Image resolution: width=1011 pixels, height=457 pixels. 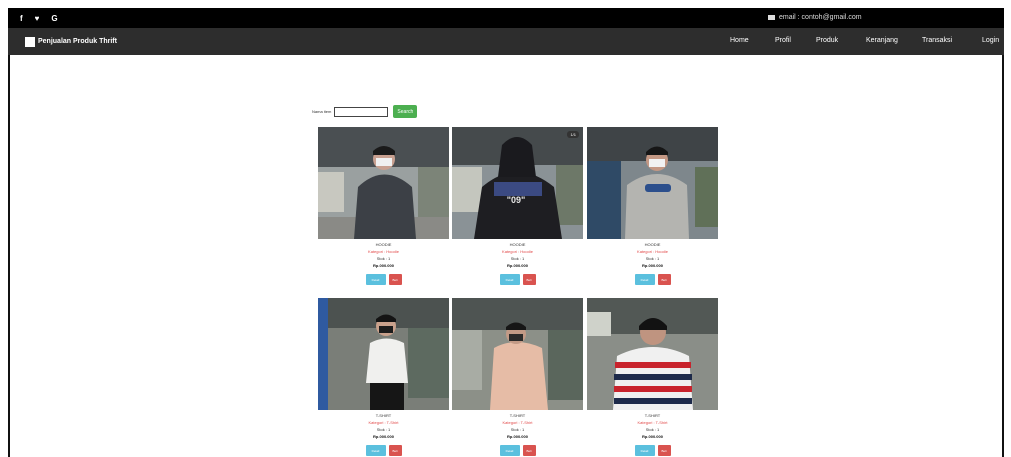 What do you see at coordinates (937, 40) in the screenshot?
I see `nav-transaksi: Transaksi` at bounding box center [937, 40].